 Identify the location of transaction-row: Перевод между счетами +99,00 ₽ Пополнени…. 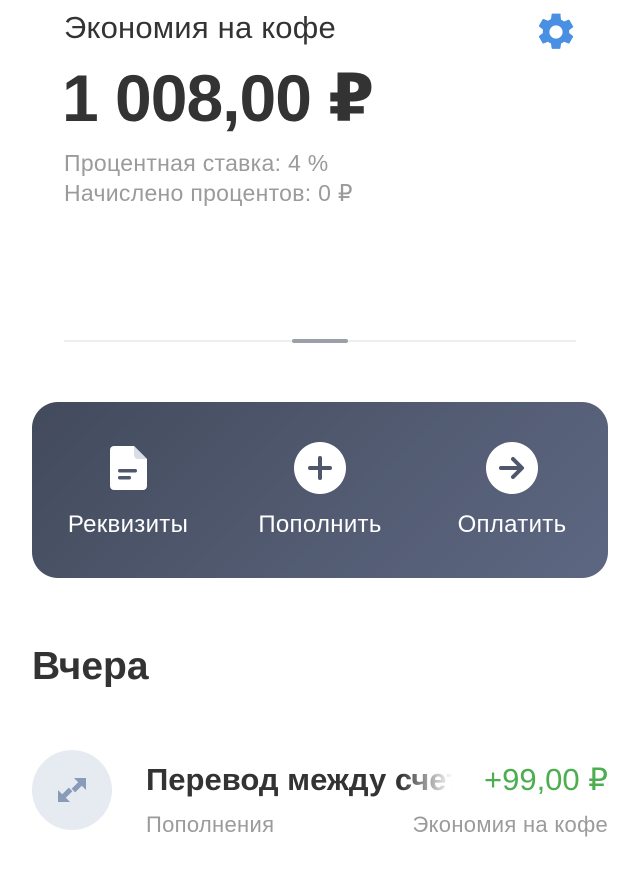
(320, 795).